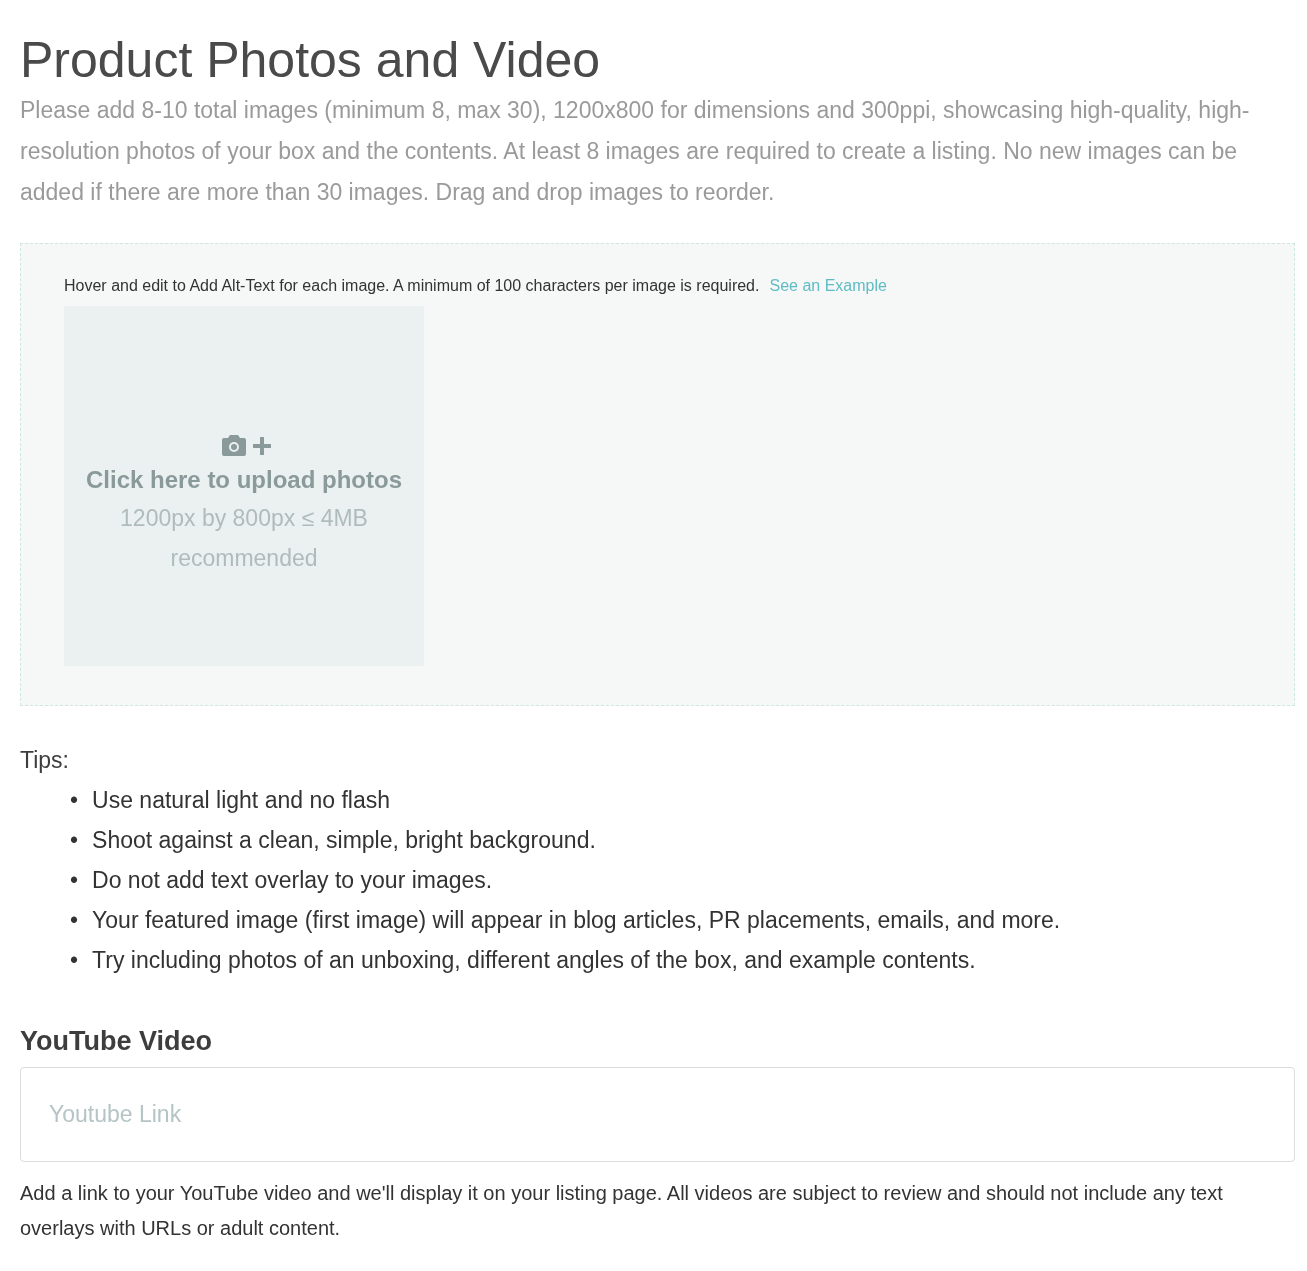 The image size is (1307, 1271). What do you see at coordinates (622, 1211) in the screenshot?
I see `help-text: Add a link to your YouTube video and we'll display it on your listing page. All videos are subject to review and should not include any text overlays with URLs or adult content.` at bounding box center [622, 1211].